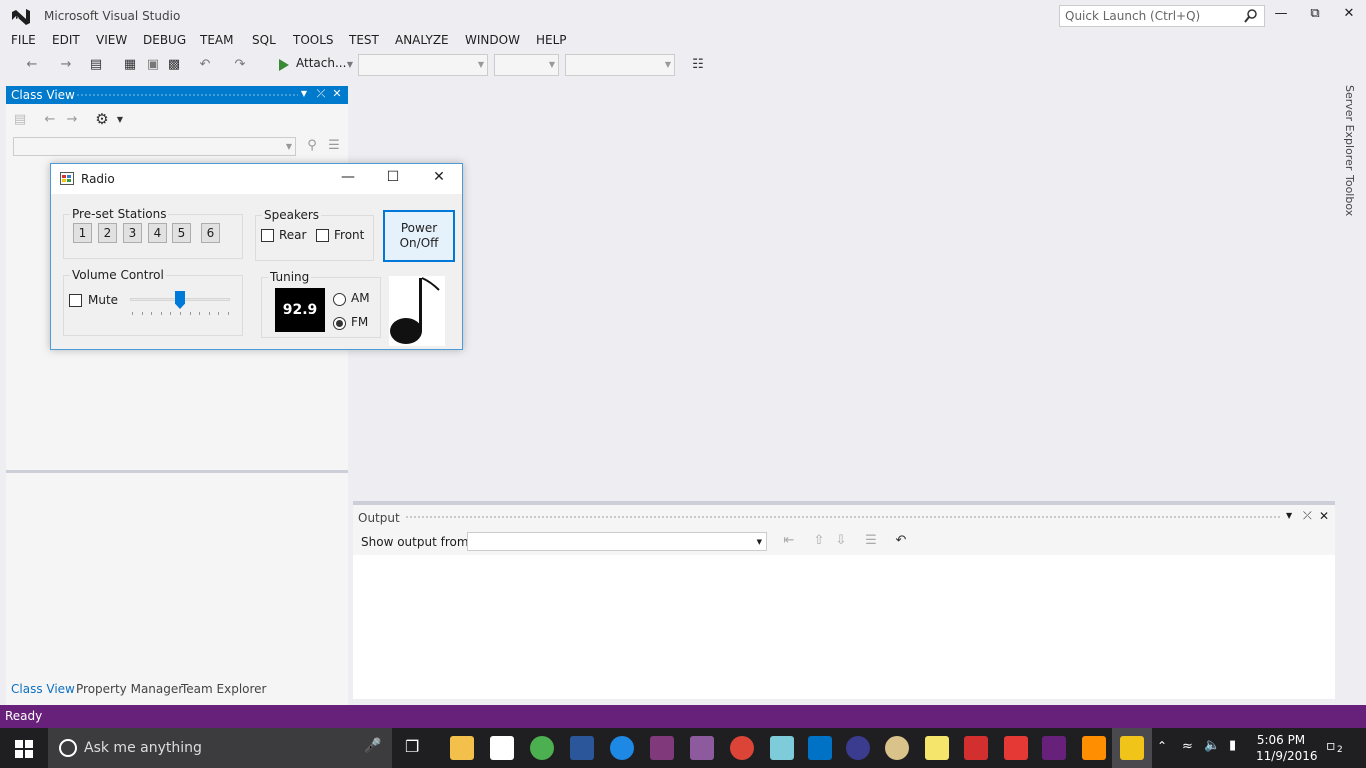 This screenshot has width=1366, height=768. Describe the element at coordinates (622, 748) in the screenshot. I see `edge-icon` at that location.